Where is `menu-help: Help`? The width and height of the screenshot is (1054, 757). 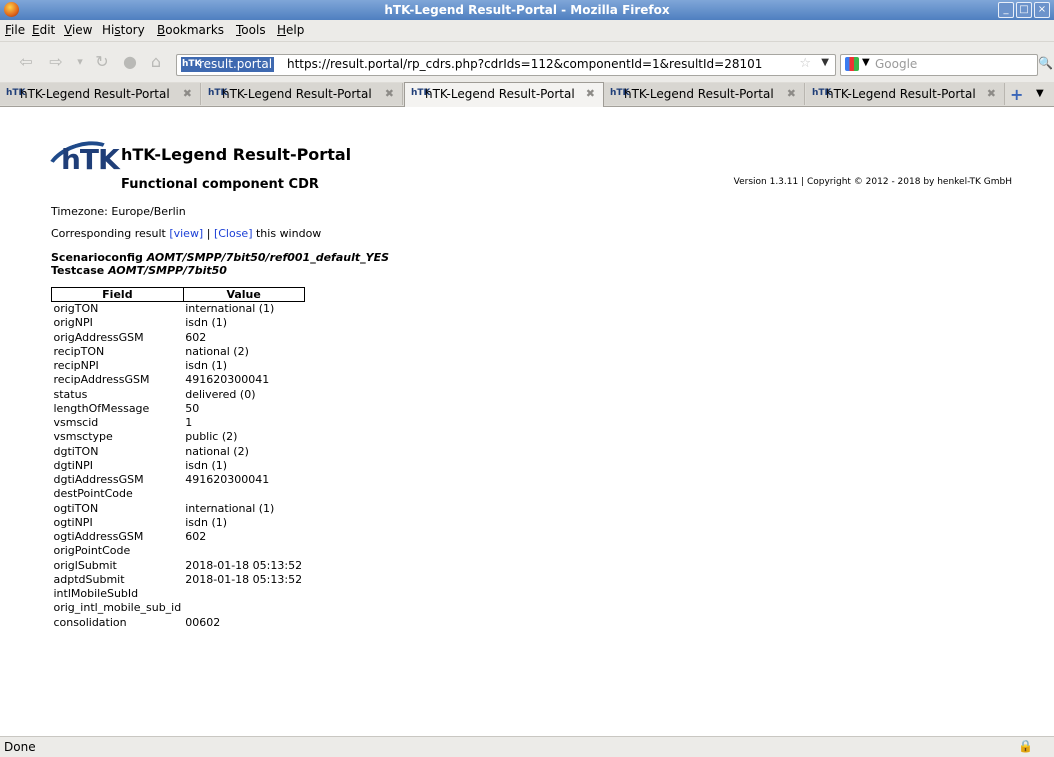 menu-help: Help is located at coordinates (290, 30).